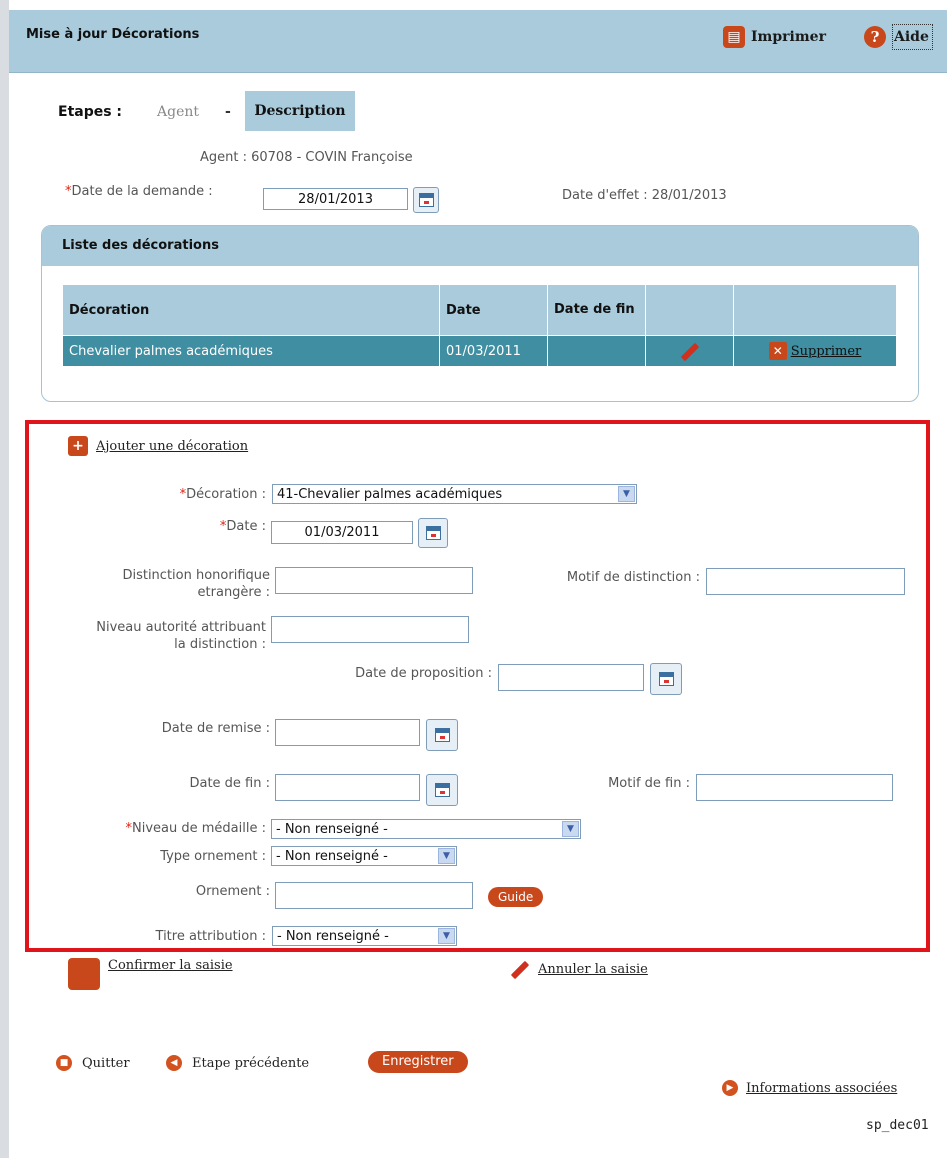 The width and height of the screenshot is (947, 1158). Describe the element at coordinates (335, 199) in the screenshot. I see `date-demande-input` at that location.